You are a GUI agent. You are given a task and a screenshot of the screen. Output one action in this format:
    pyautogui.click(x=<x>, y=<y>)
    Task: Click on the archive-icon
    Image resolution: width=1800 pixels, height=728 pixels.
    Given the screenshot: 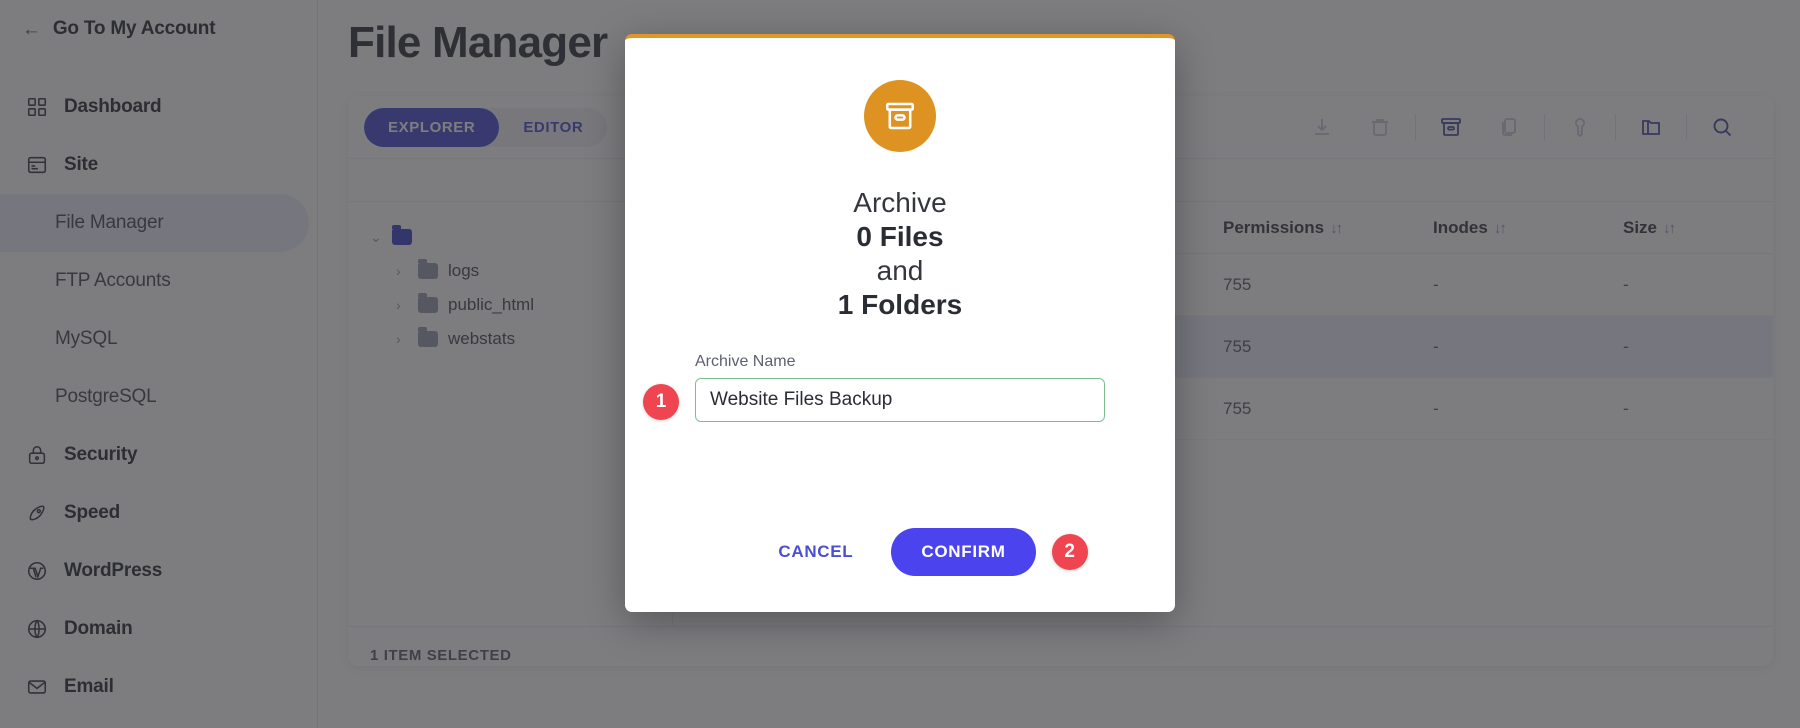 What is the action you would take?
    pyautogui.click(x=900, y=116)
    